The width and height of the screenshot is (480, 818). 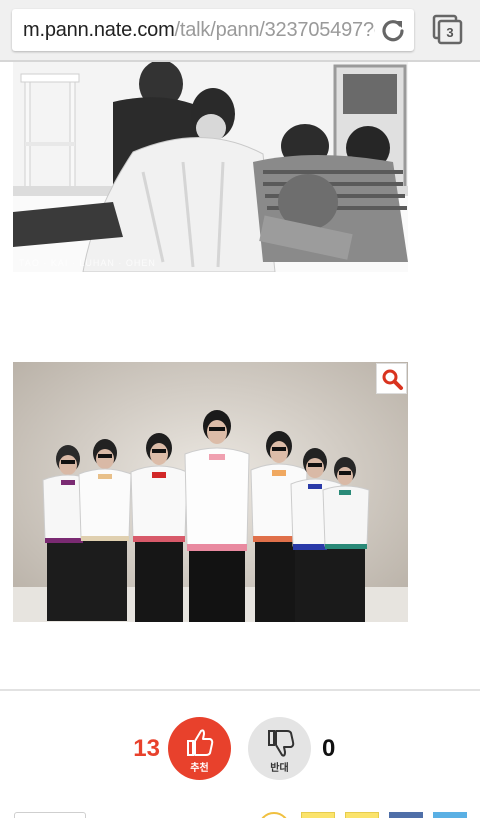 What do you see at coordinates (393, 30) in the screenshot?
I see `reload-icon` at bounding box center [393, 30].